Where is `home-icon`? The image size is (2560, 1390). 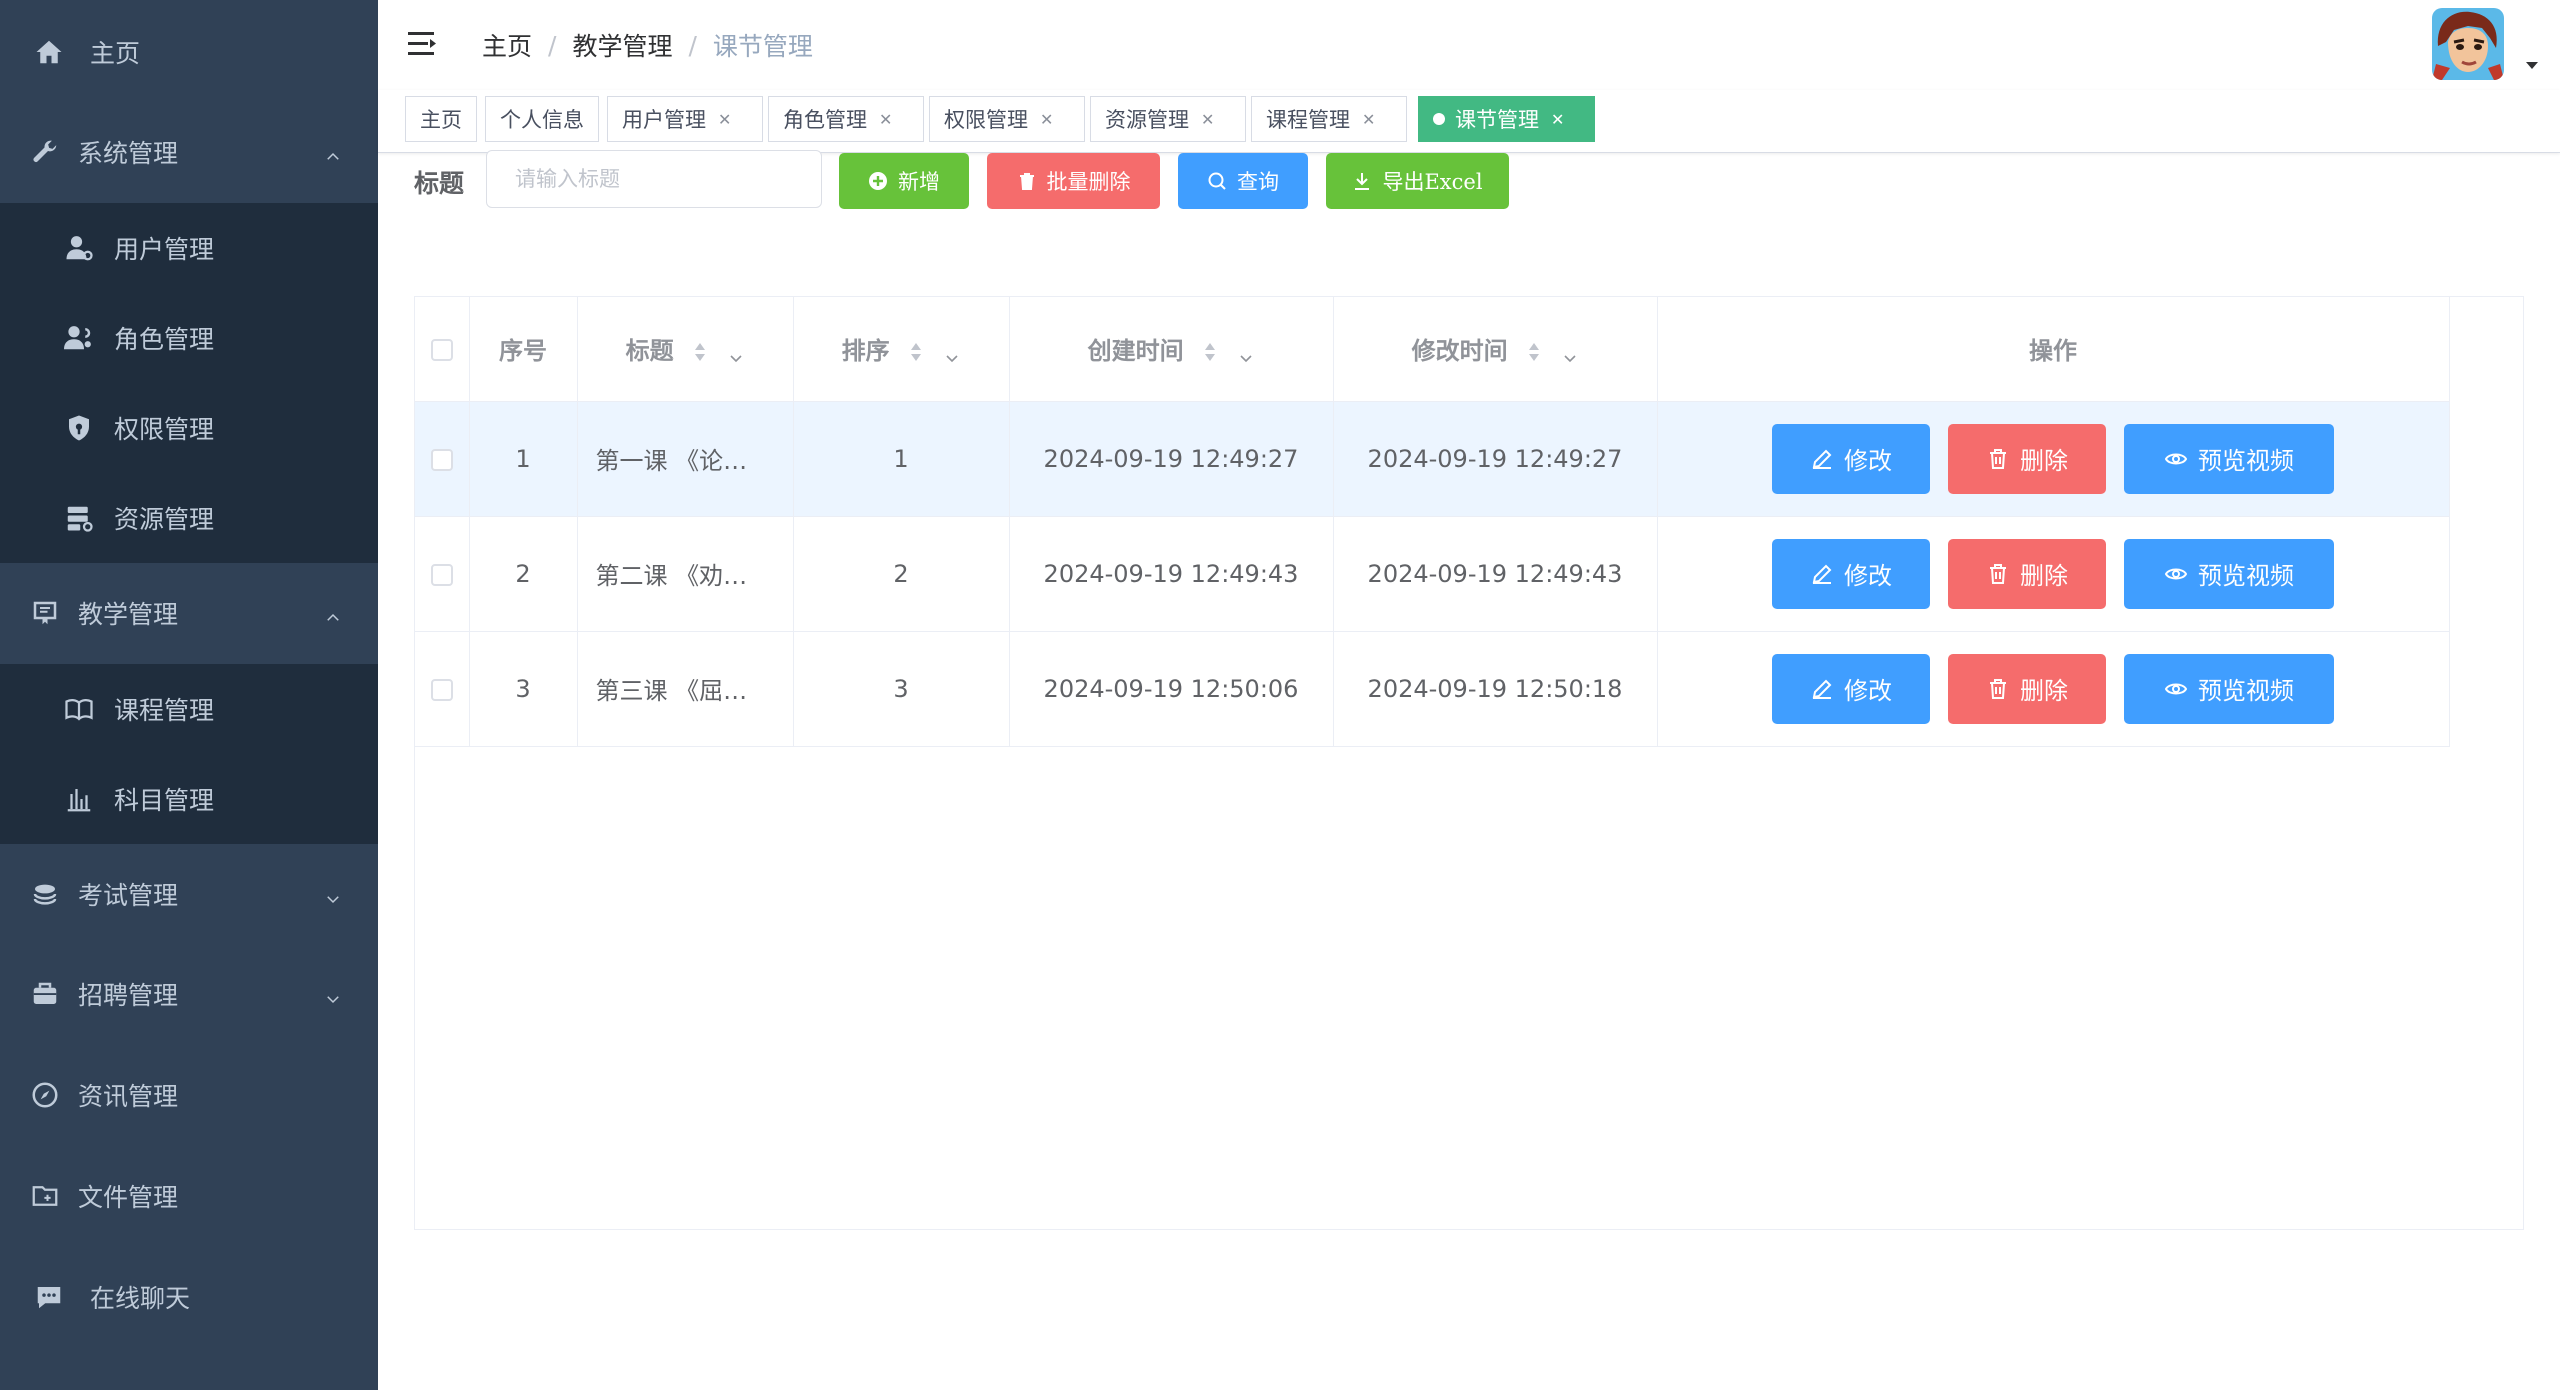
home-icon is located at coordinates (49, 52).